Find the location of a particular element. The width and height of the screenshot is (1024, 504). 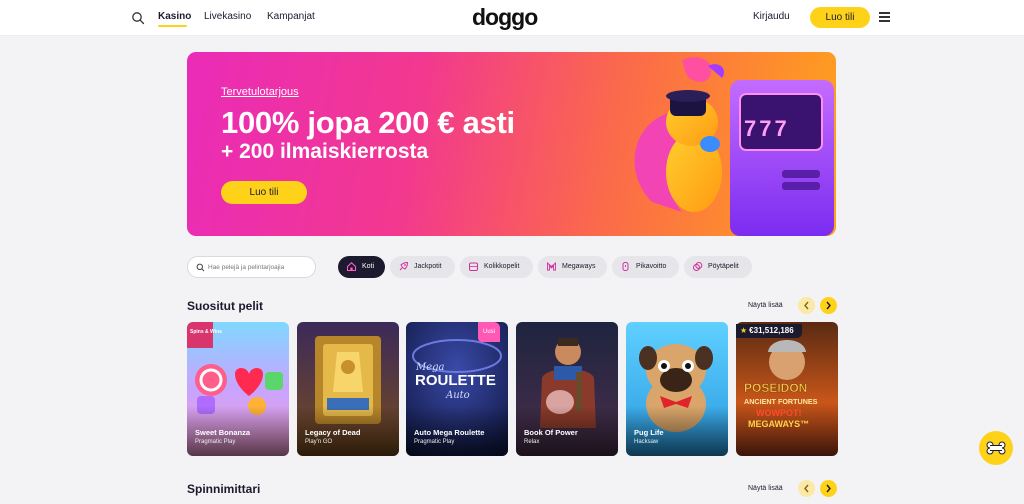

art-wowpot-text: WOWPOT! is located at coordinates (779, 413).